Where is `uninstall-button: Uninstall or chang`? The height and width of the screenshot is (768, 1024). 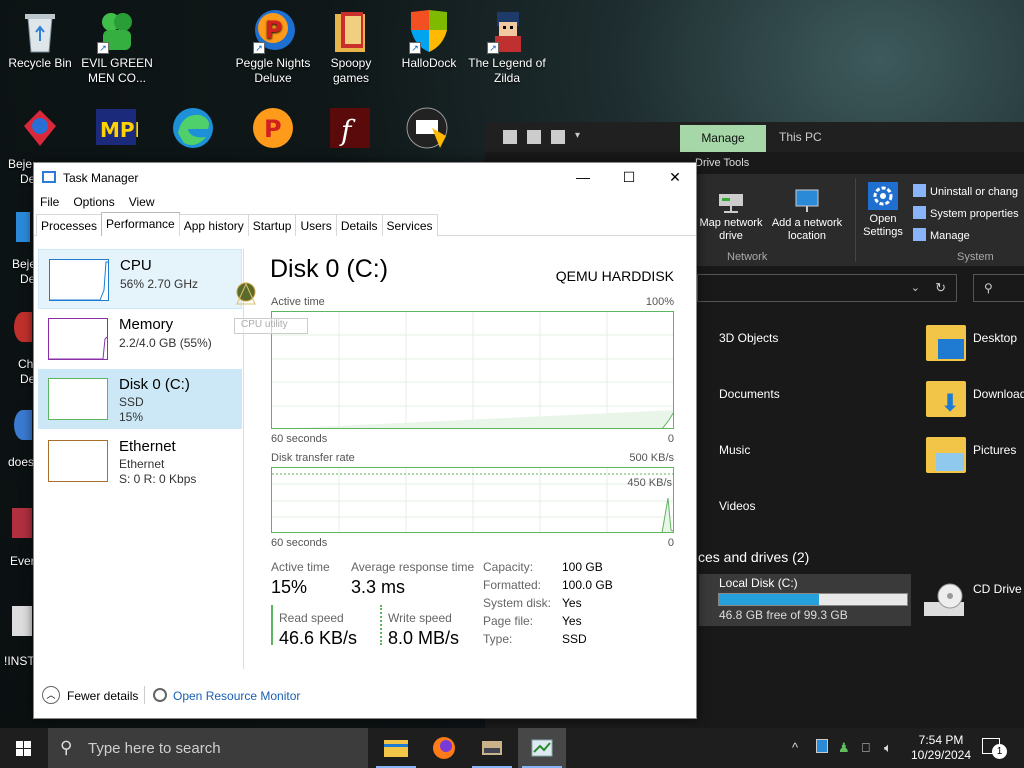 uninstall-button: Uninstall or chang is located at coordinates (965, 191).